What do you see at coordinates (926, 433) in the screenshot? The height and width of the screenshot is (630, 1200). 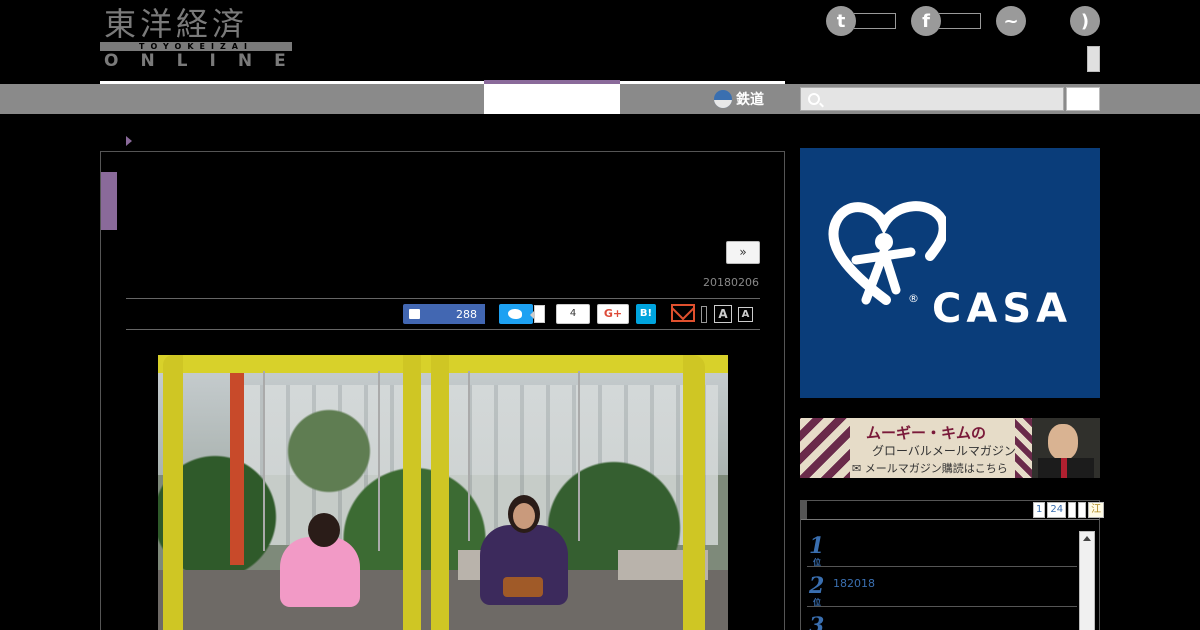 I see `newsletter-ad-title: ムーギー・キムの` at bounding box center [926, 433].